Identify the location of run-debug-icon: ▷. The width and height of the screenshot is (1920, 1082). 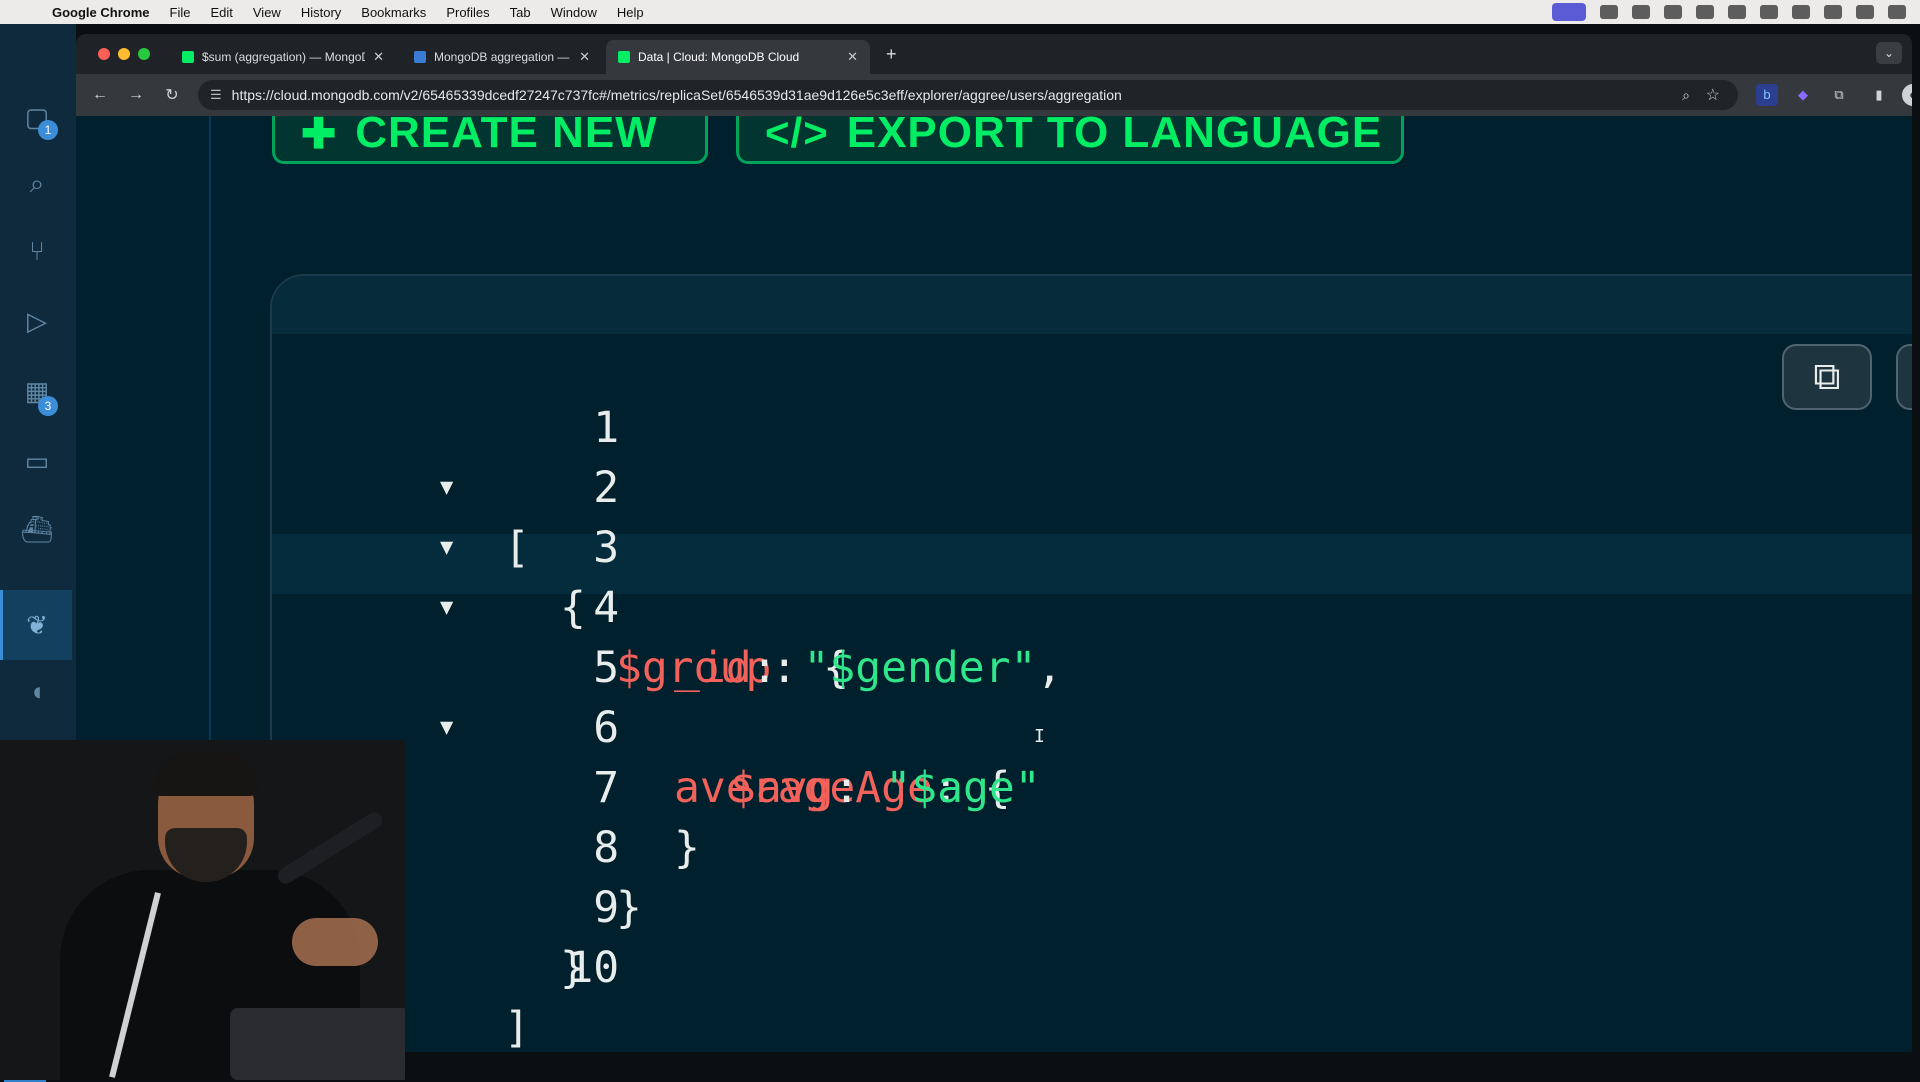
(37, 321).